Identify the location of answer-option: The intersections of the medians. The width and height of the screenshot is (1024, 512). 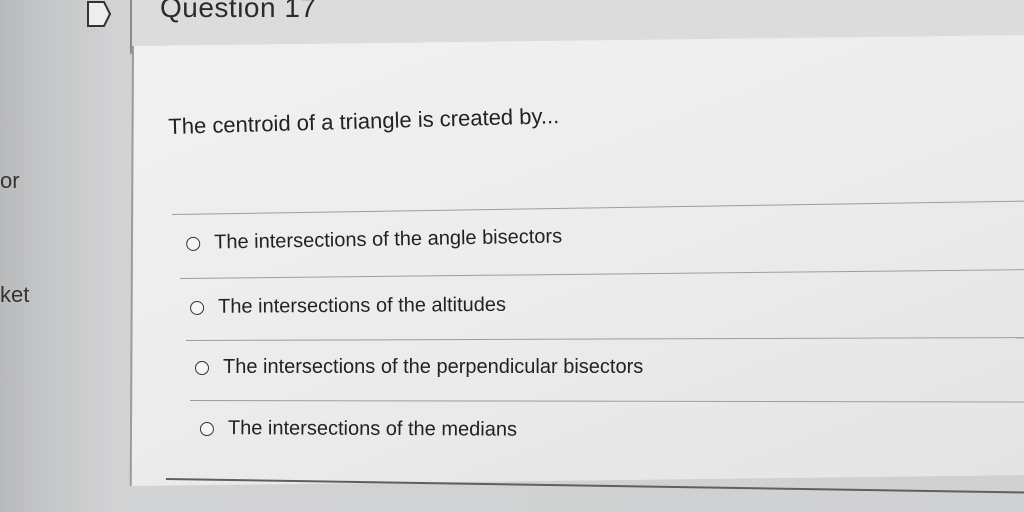
(358, 429).